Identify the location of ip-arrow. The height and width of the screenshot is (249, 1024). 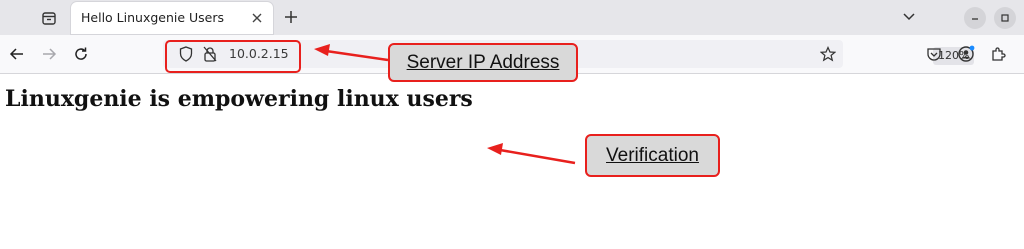
(351, 53).